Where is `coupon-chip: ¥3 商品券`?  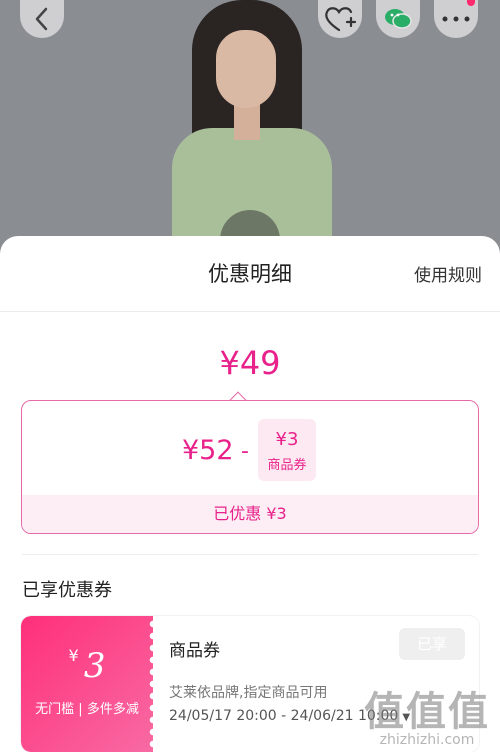 coupon-chip: ¥3 商品券 is located at coordinates (287, 450).